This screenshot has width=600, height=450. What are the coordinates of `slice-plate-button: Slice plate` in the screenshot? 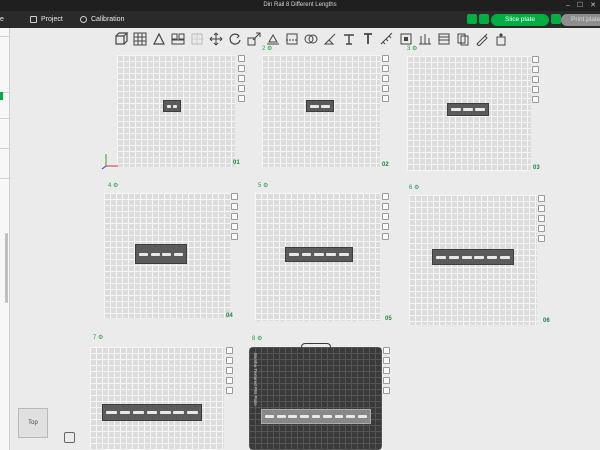 It's located at (520, 20).